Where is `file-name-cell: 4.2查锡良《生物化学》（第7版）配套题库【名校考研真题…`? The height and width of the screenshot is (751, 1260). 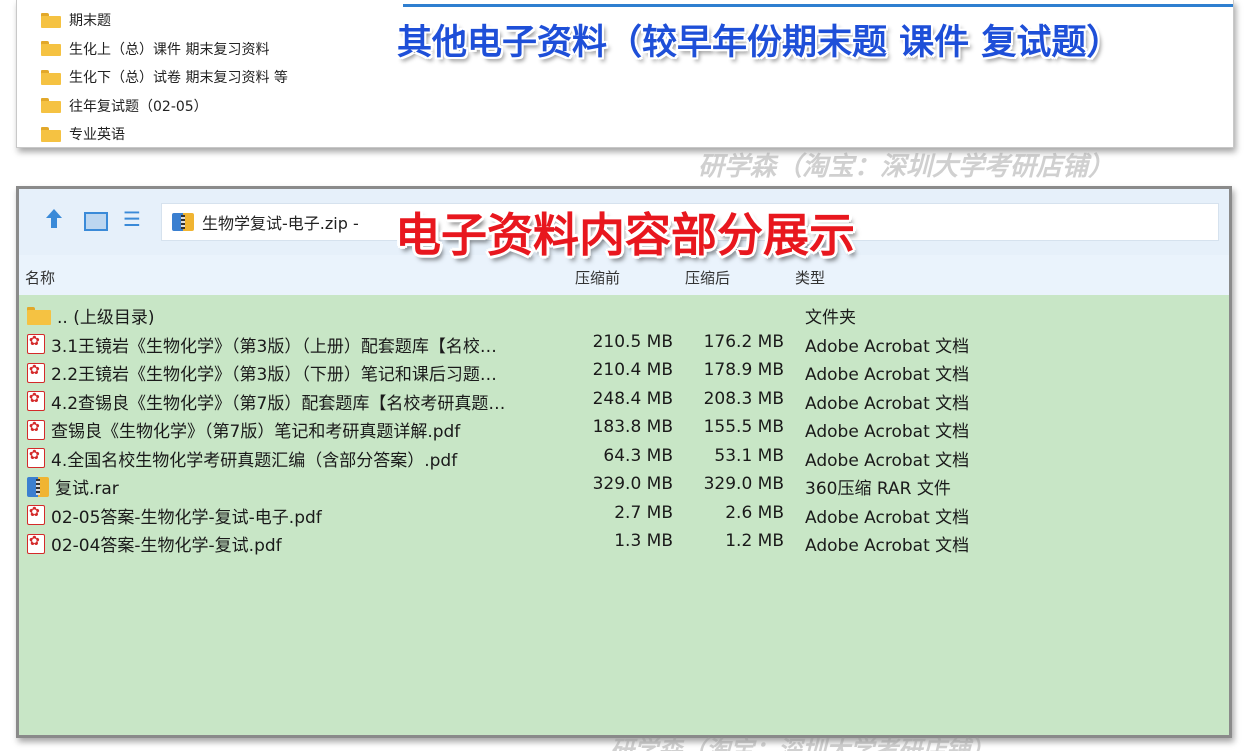 file-name-cell: 4.2查锡良《生物化学》（第7版）配套题库【名校考研真题… is located at coordinates (266, 401).